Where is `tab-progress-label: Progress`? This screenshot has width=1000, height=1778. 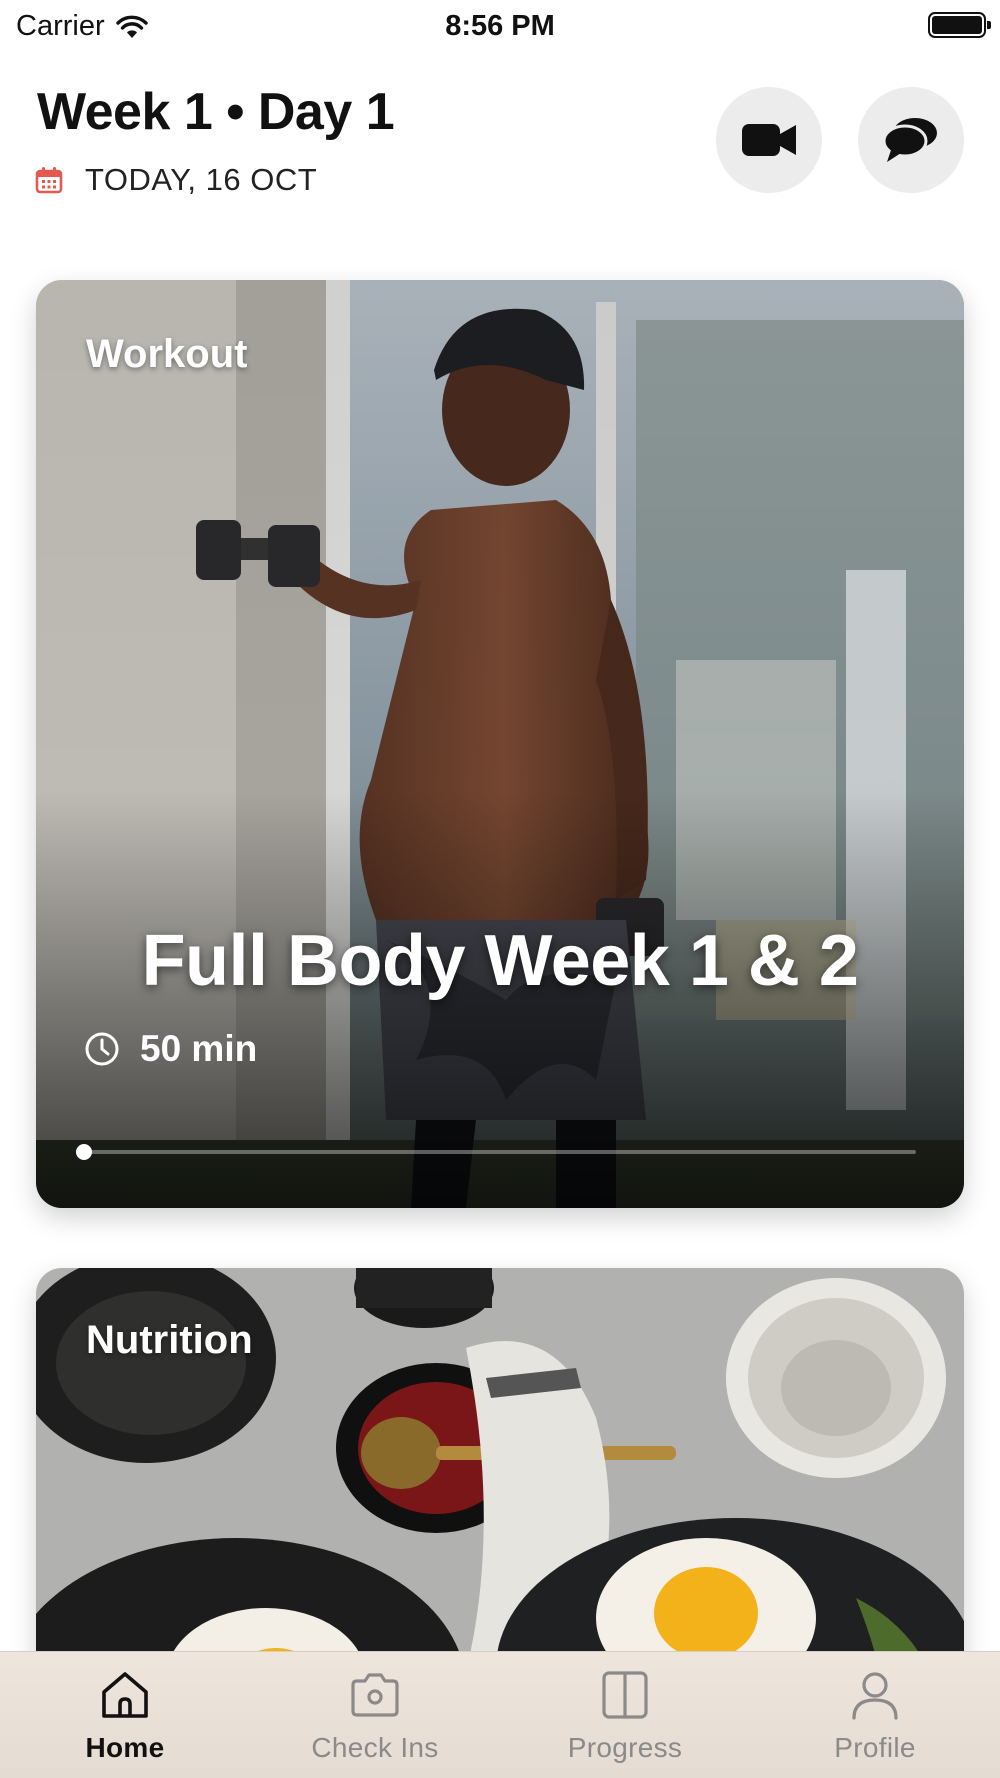
tab-progress-label: Progress is located at coordinates (625, 1747).